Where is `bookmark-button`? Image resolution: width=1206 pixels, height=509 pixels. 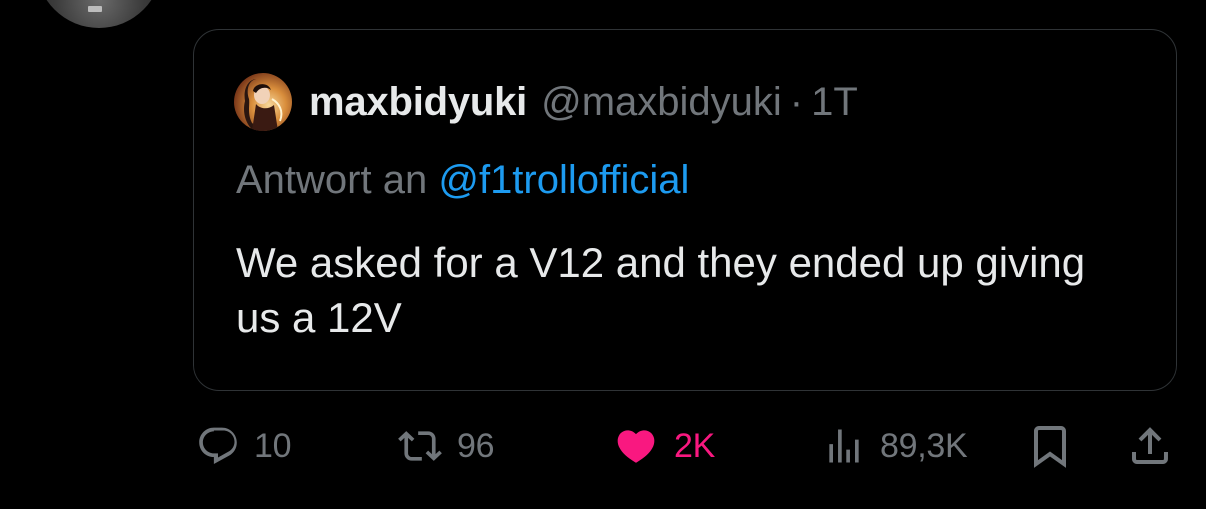
bookmark-button is located at coordinates (1050, 446).